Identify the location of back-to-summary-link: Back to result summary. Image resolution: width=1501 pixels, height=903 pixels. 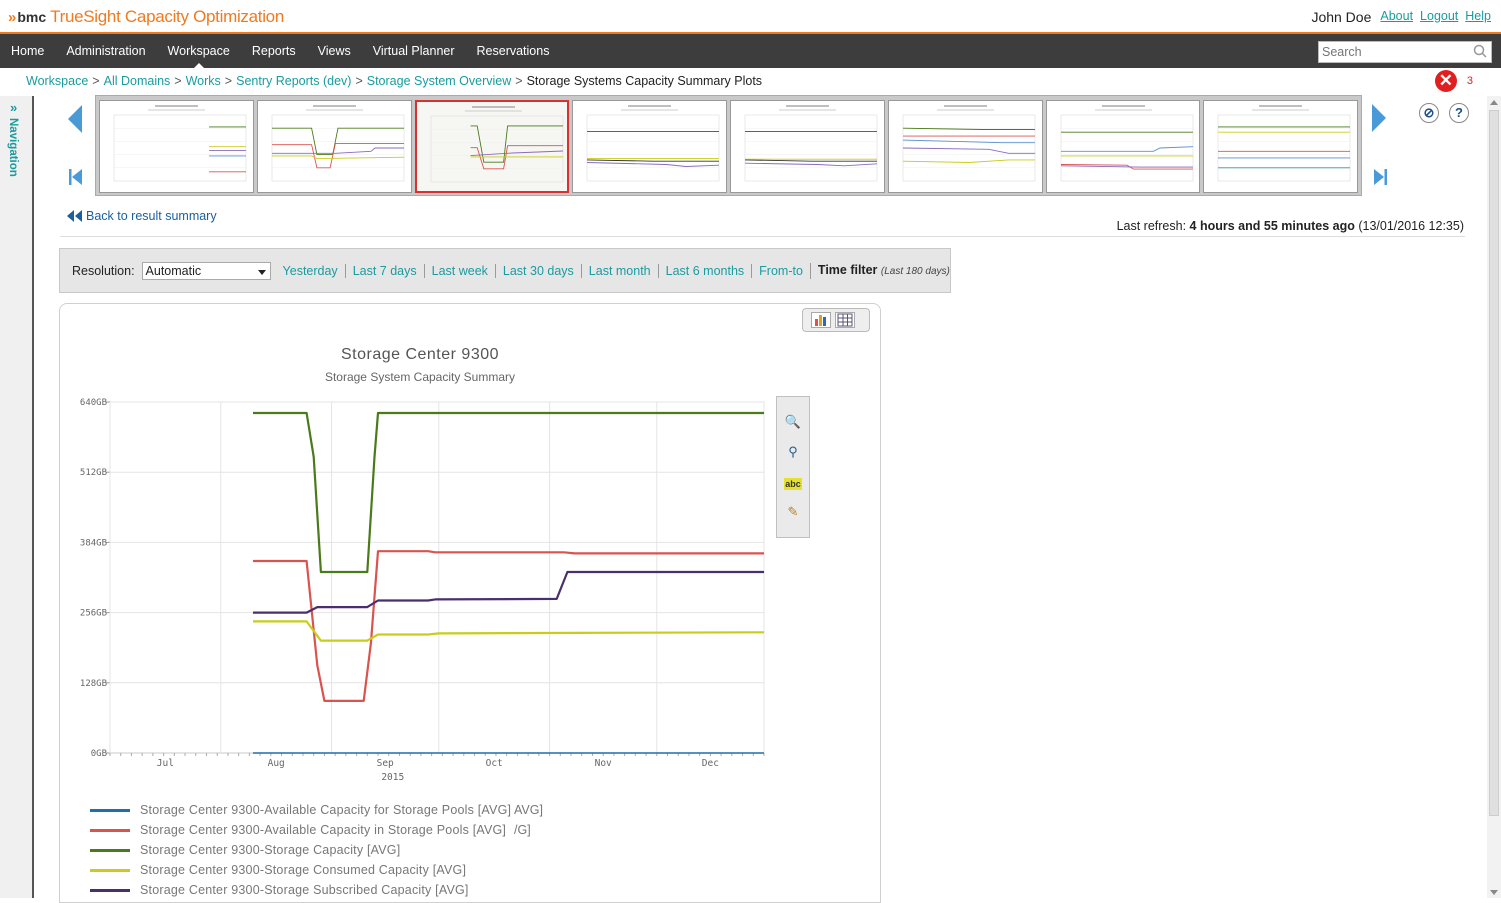
(142, 216).